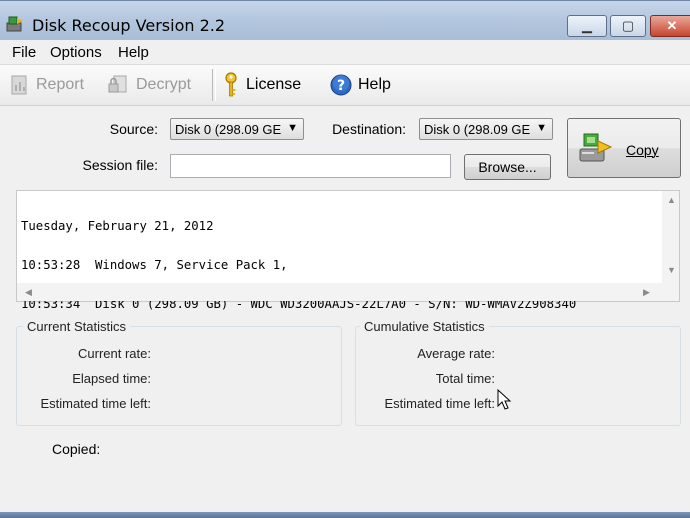  What do you see at coordinates (111, 378) in the screenshot?
I see `elapsed-time-label: Elapsed time:` at bounding box center [111, 378].